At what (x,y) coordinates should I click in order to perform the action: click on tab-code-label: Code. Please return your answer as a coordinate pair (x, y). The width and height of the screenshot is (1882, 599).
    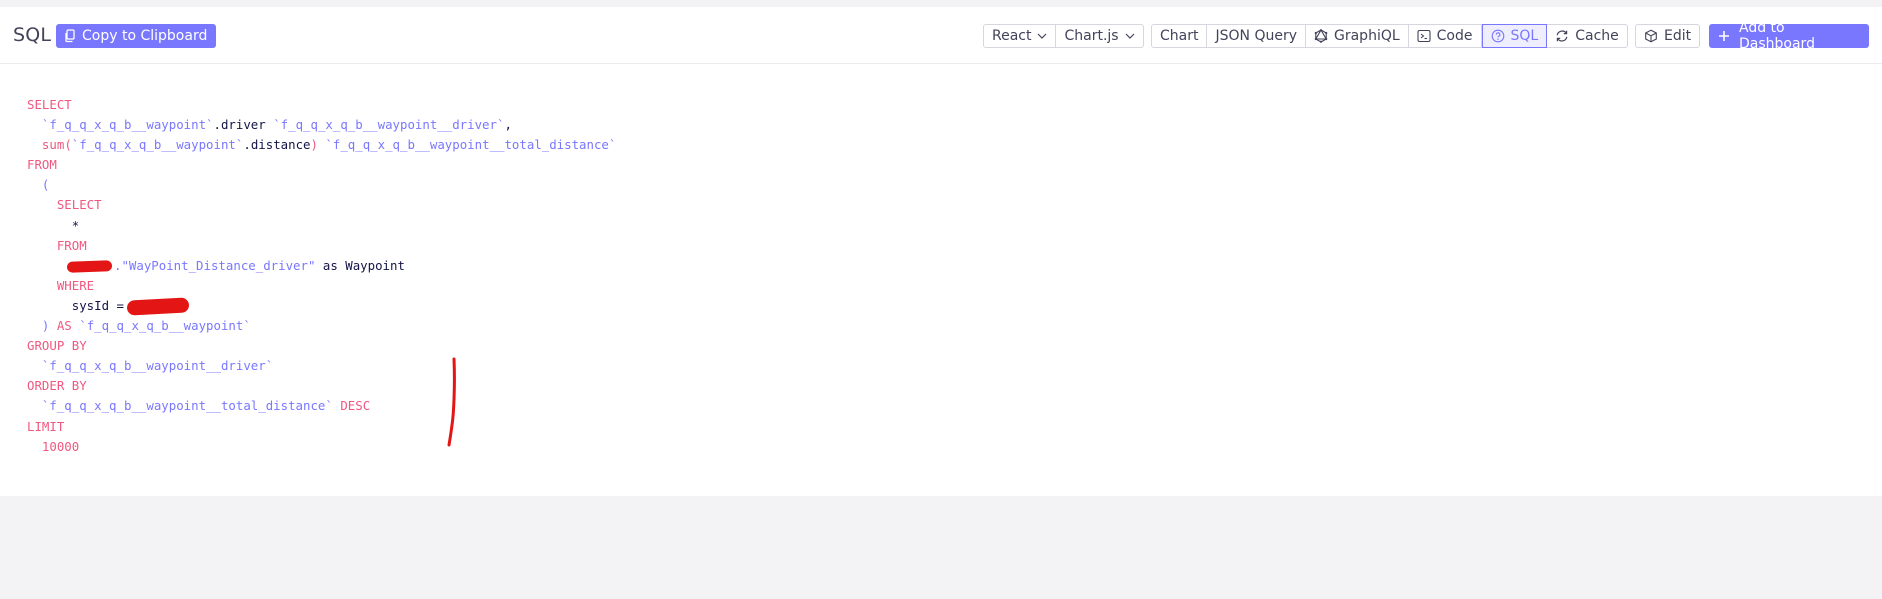
    Looking at the image, I should click on (1454, 36).